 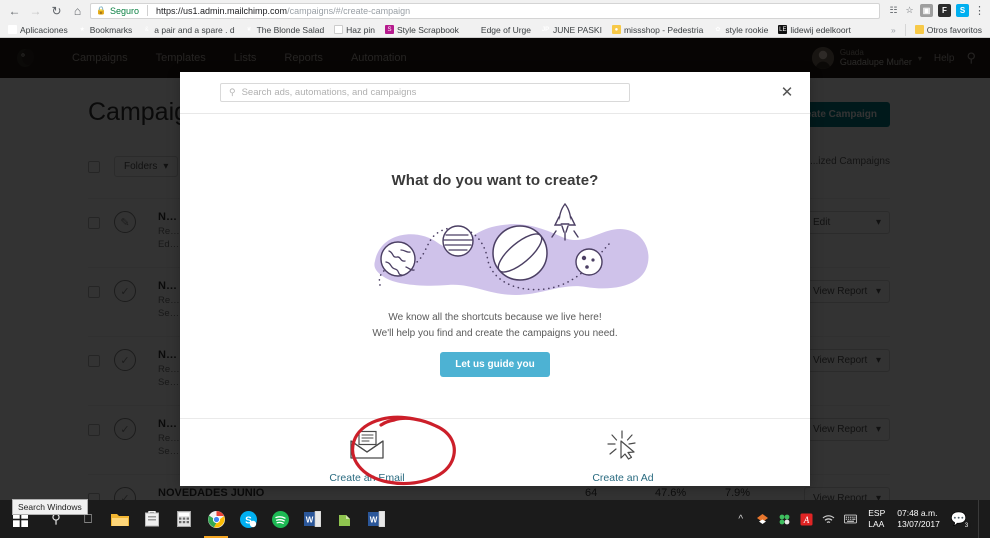 I want to click on modal-footer: Create an Email Create an Ad, so click(x=495, y=450).